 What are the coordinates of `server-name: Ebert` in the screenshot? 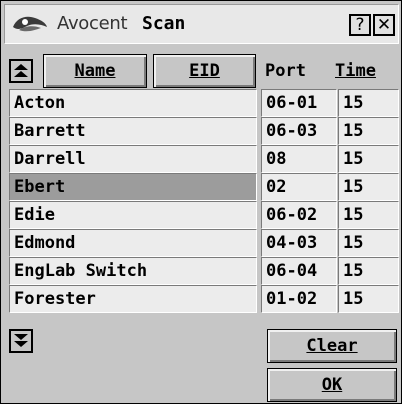 It's located at (133, 187).